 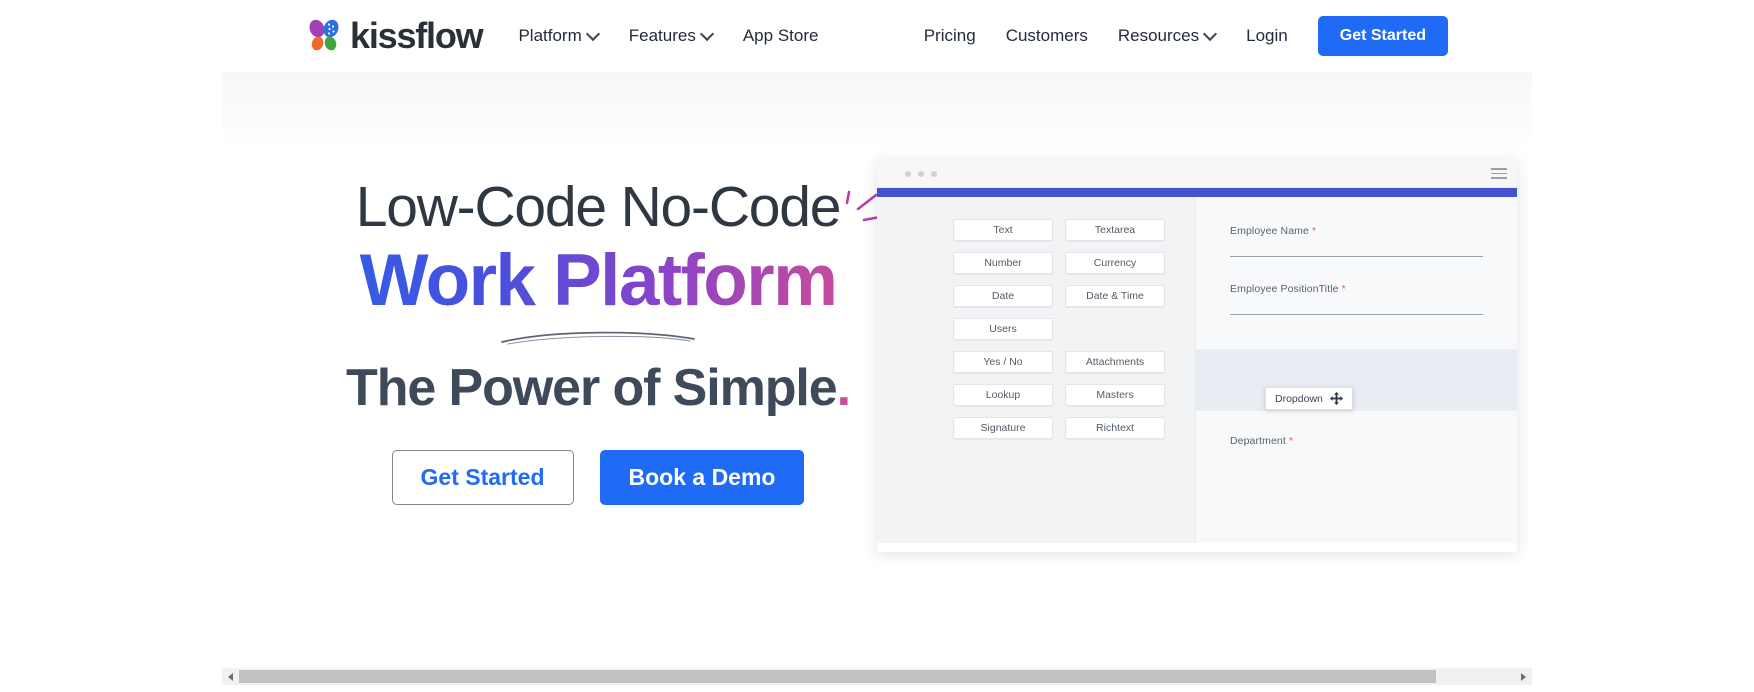 I want to click on scrollbar-track, so click(x=877, y=676).